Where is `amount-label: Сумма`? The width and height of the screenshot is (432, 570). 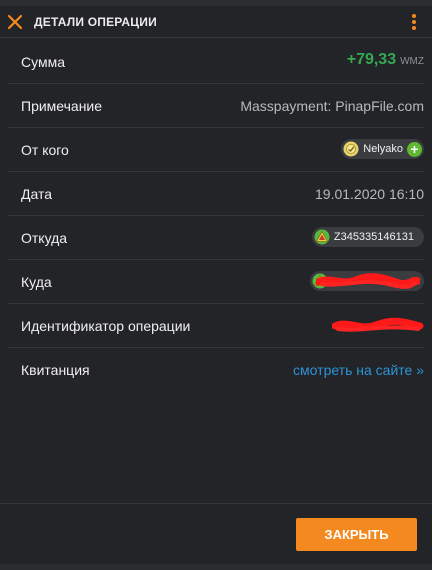 amount-label: Сумма is located at coordinates (43, 62).